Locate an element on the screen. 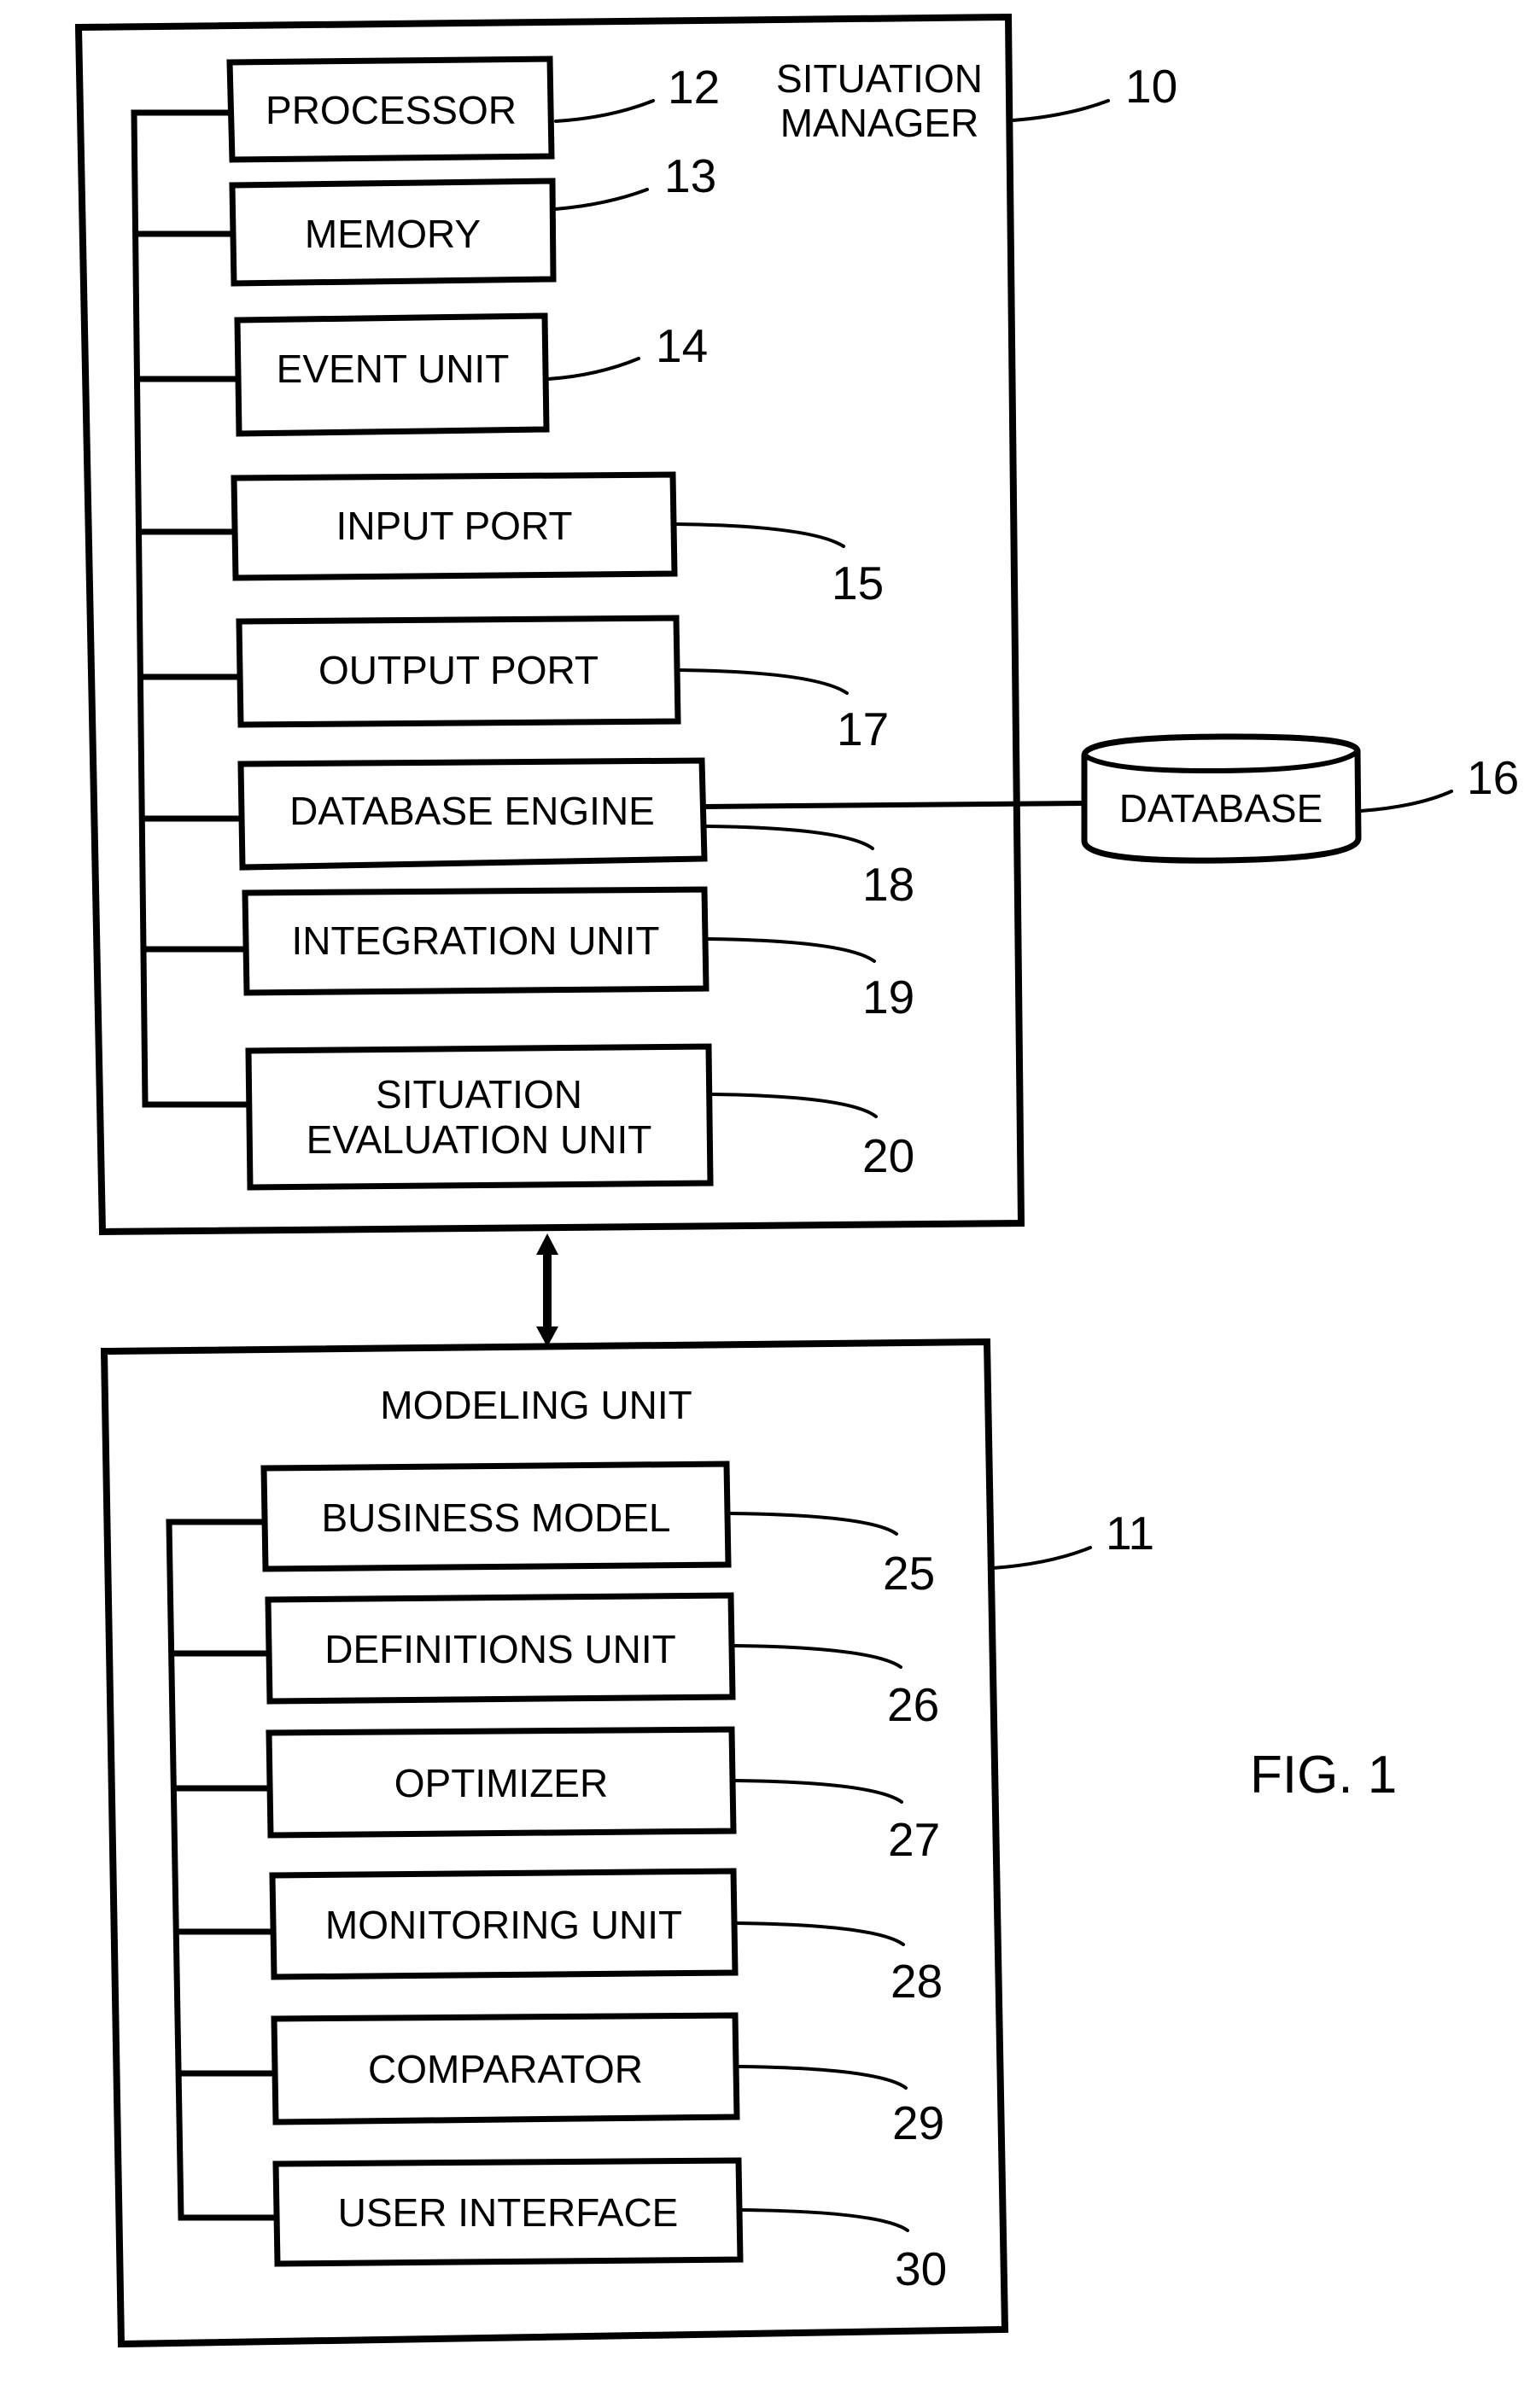 The width and height of the screenshot is (1530, 2408). component-situation-evaluation-unit: SITUATION EVALUATION UNIT 20 is located at coordinates (580, 1117).